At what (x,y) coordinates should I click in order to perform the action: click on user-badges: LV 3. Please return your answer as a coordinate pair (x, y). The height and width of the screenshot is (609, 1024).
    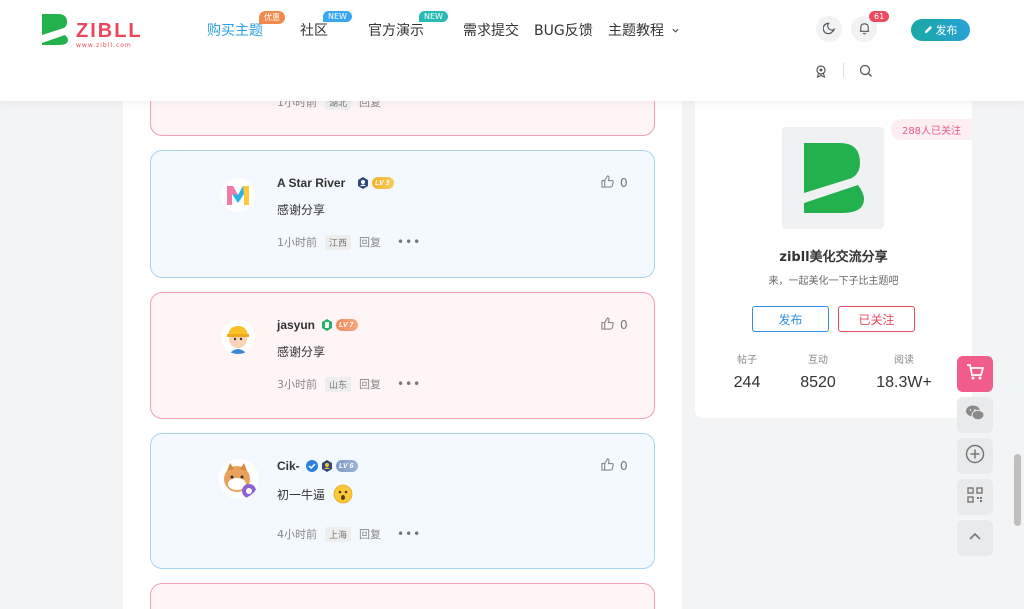
    Looking at the image, I should click on (376, 183).